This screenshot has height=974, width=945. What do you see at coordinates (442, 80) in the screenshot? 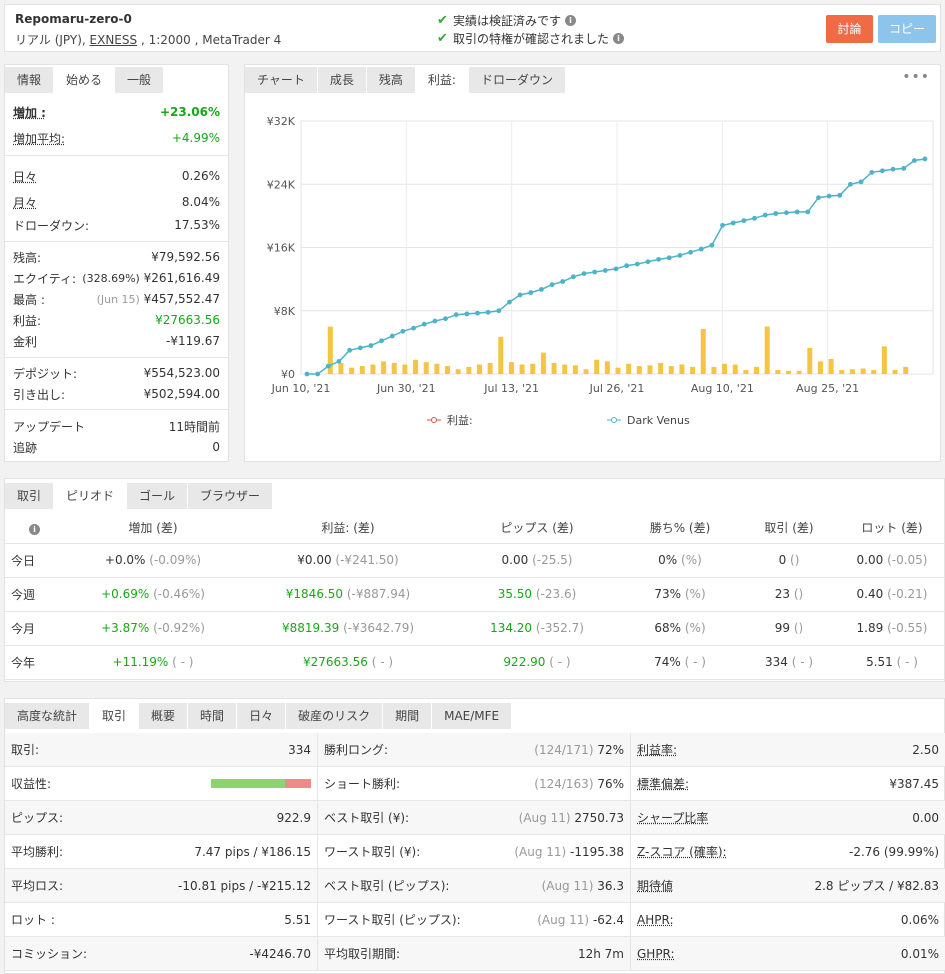
I see `tab-profit: 利益:` at bounding box center [442, 80].